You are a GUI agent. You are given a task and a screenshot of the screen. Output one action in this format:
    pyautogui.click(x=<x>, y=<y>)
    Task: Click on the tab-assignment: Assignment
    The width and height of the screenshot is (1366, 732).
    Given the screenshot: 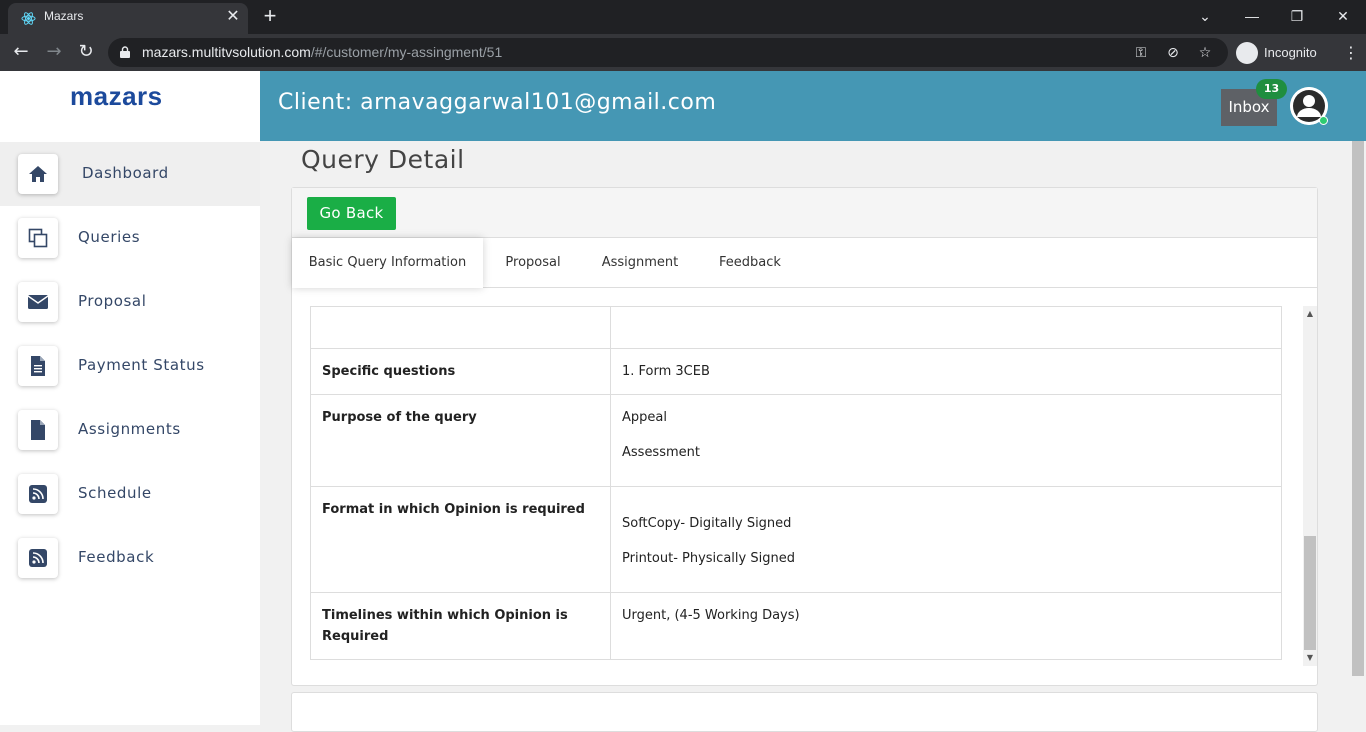 What is the action you would take?
    pyautogui.click(x=640, y=263)
    